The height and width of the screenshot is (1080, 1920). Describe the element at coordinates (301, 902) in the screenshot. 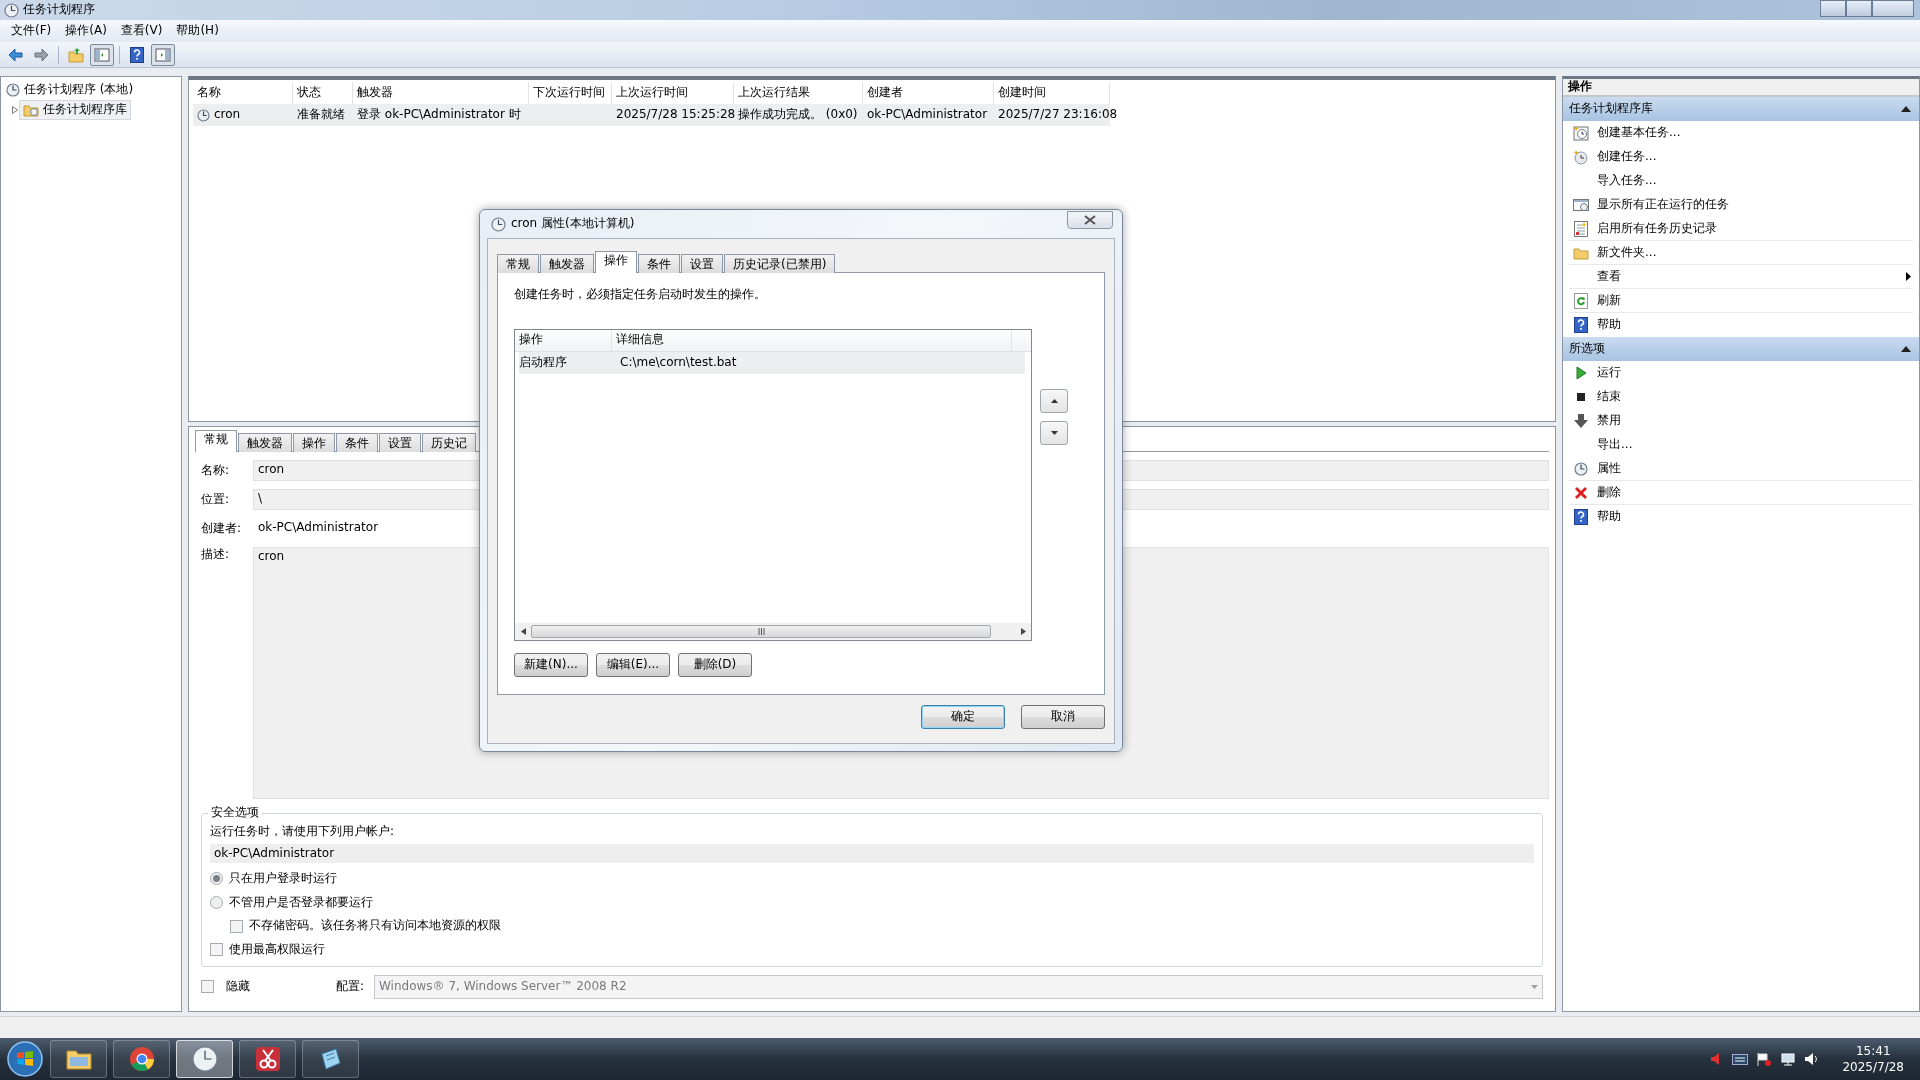

I see `option-label: 不管用户是否登录都要运行` at that location.